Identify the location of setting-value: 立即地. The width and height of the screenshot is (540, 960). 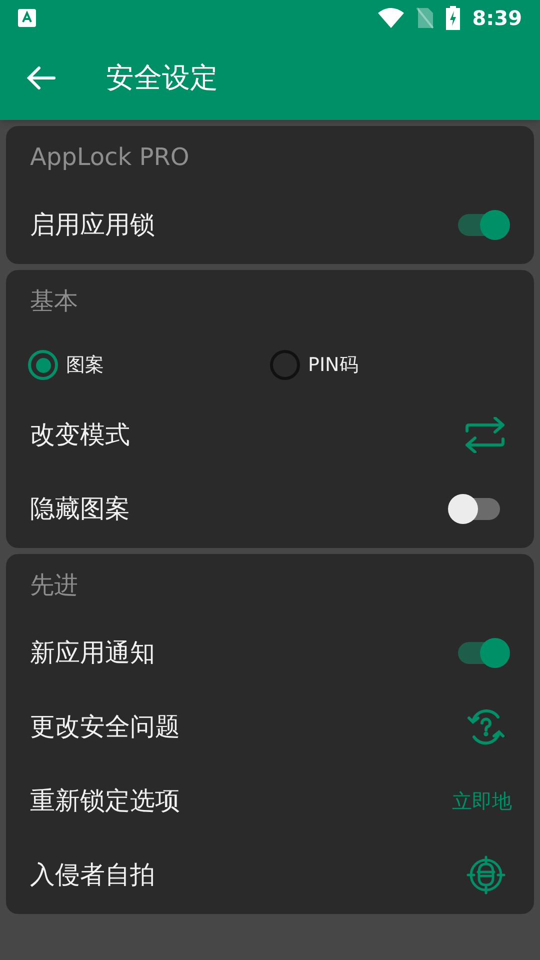
(482, 801).